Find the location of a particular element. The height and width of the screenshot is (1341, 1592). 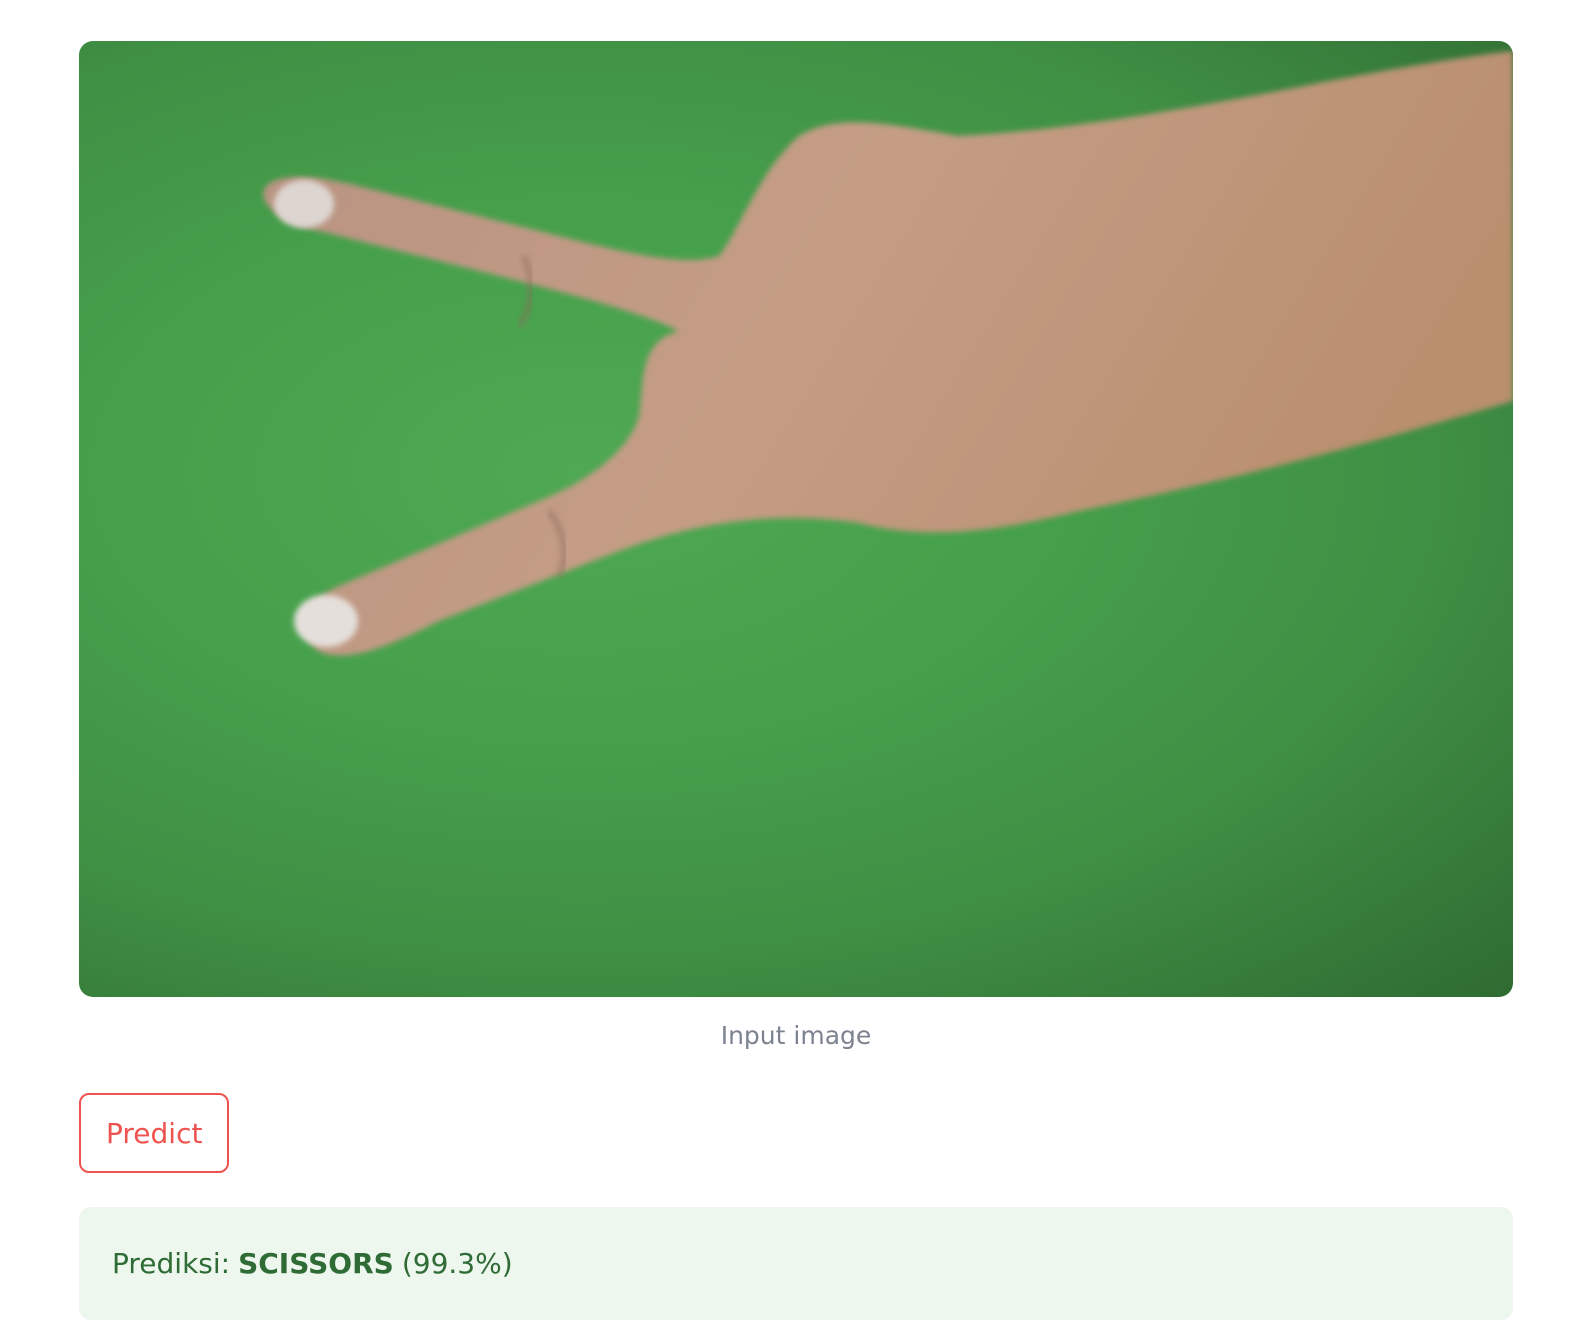

image-caption: Input image is located at coordinates (796, 1035).